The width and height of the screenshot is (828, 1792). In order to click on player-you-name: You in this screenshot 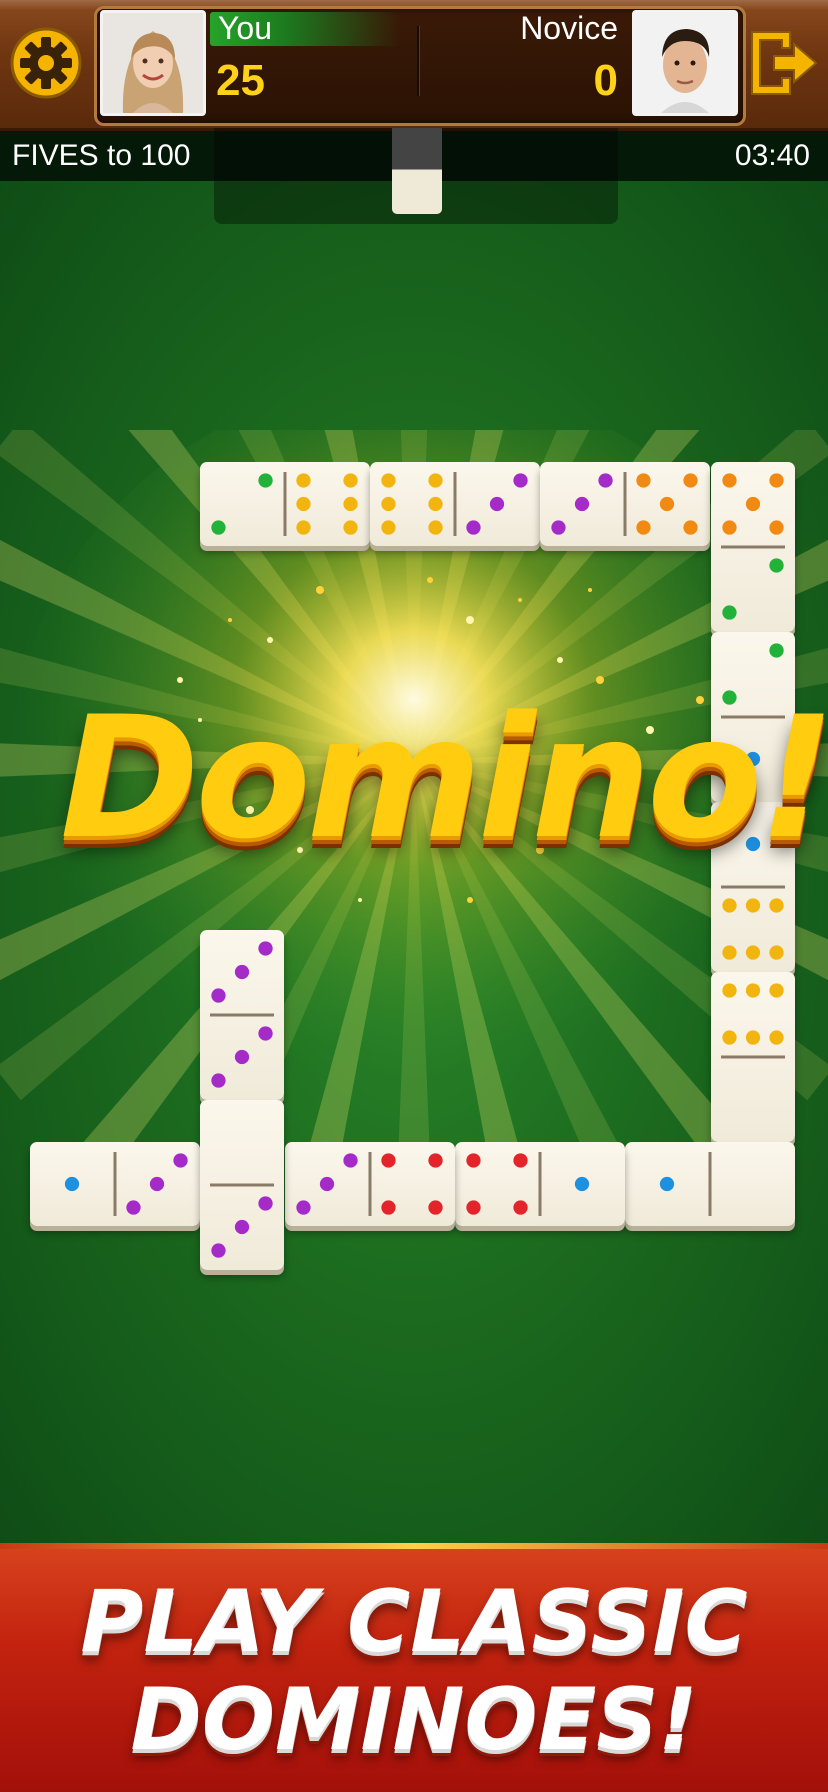, I will do `click(245, 28)`.